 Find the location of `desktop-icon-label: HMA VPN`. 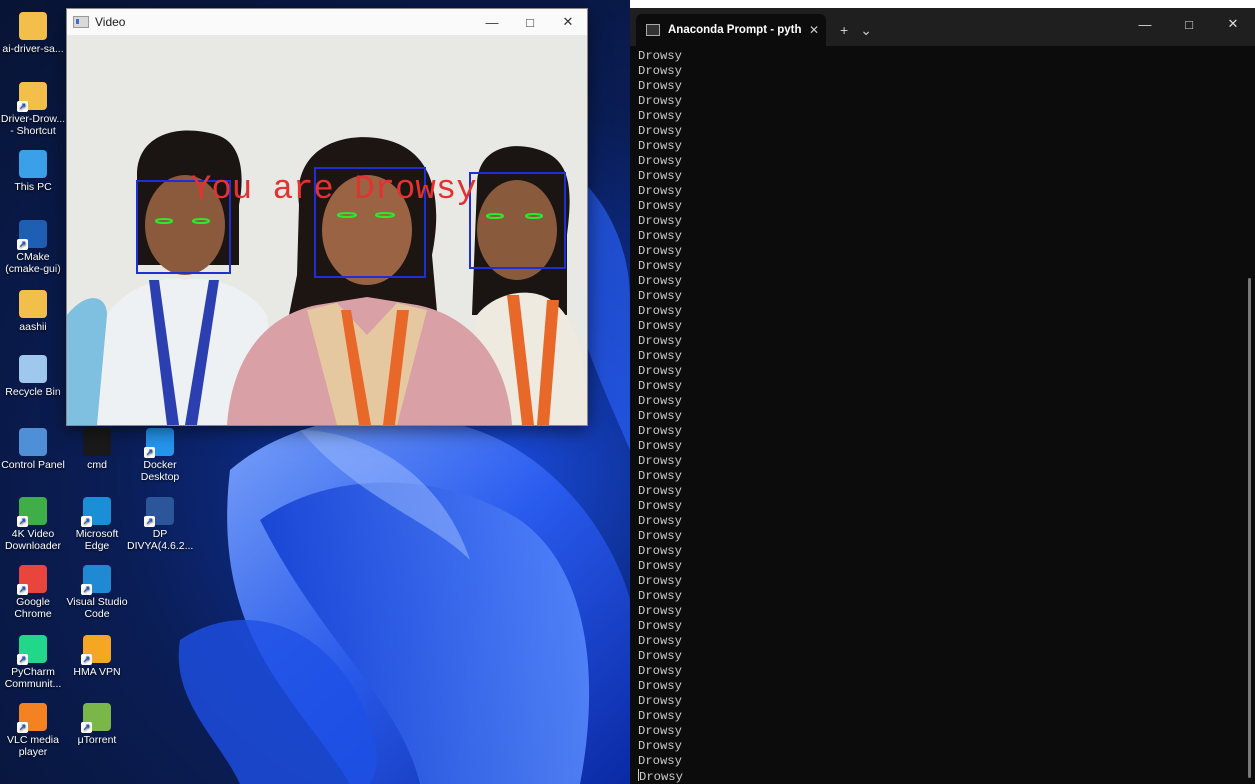

desktop-icon-label: HMA VPN is located at coordinates (97, 672).